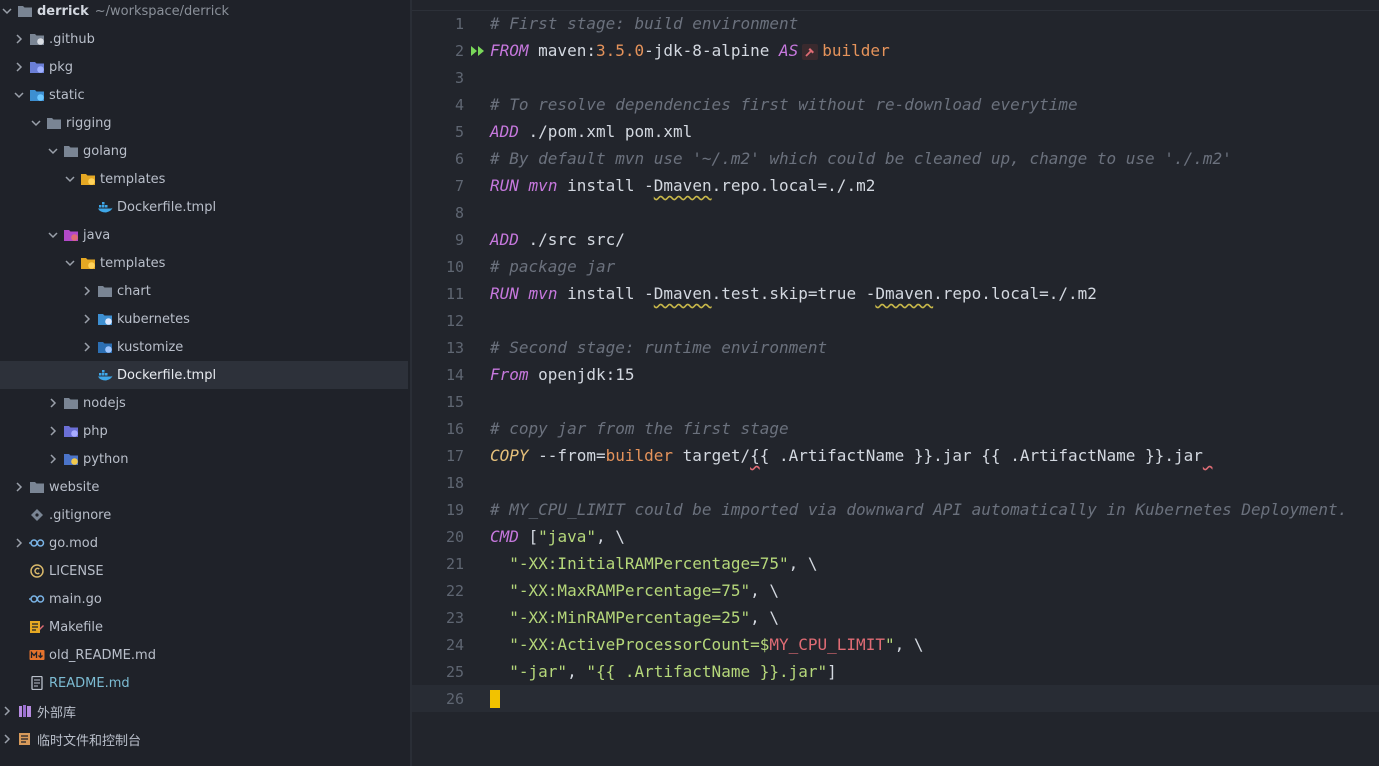  I want to click on code-line-12: 12, so click(895, 320).